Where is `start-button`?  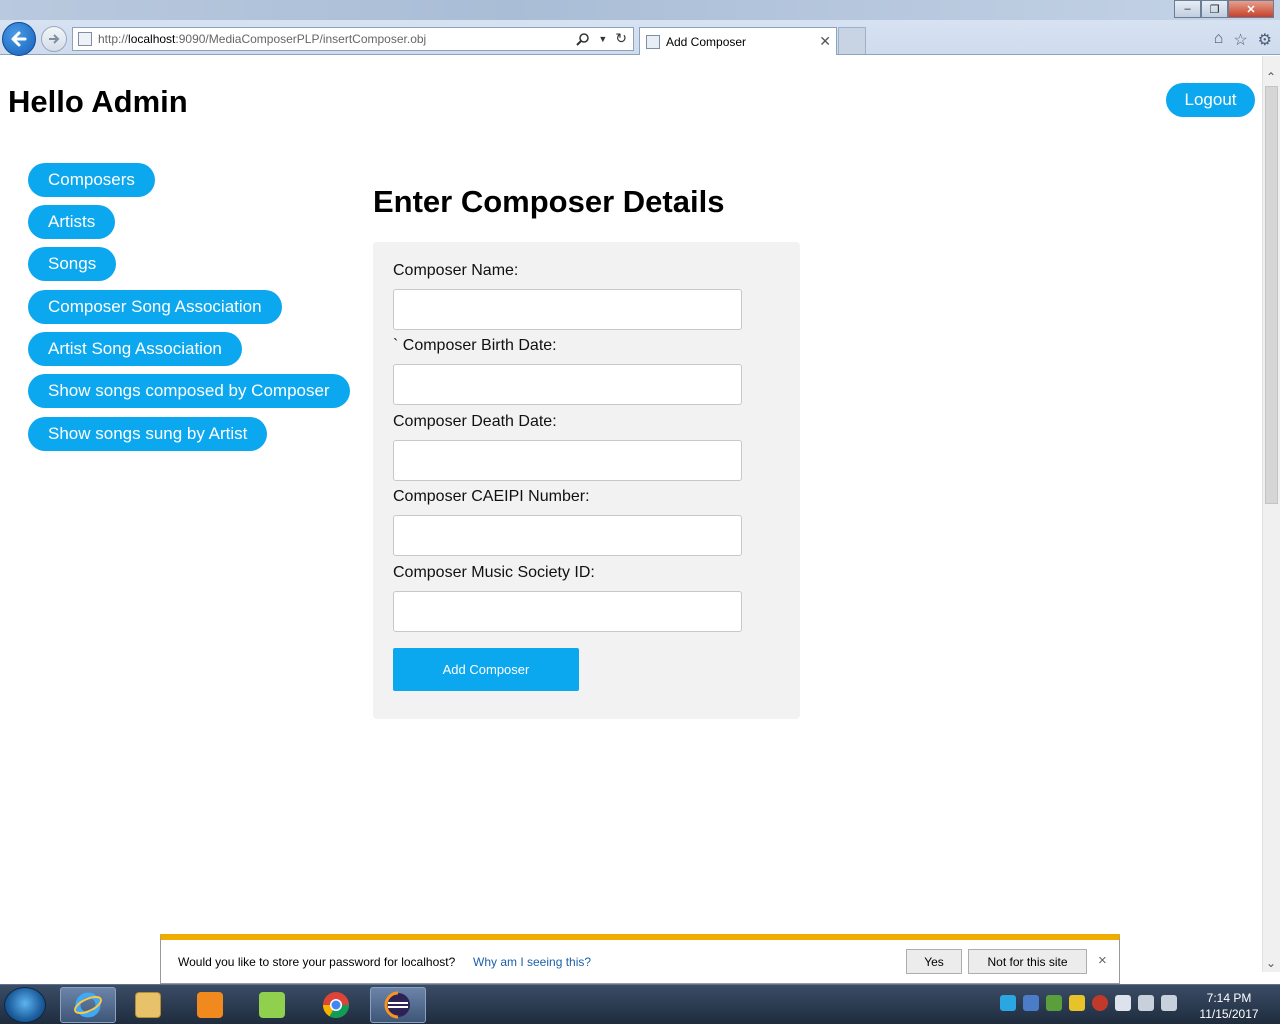 start-button is located at coordinates (25, 1005).